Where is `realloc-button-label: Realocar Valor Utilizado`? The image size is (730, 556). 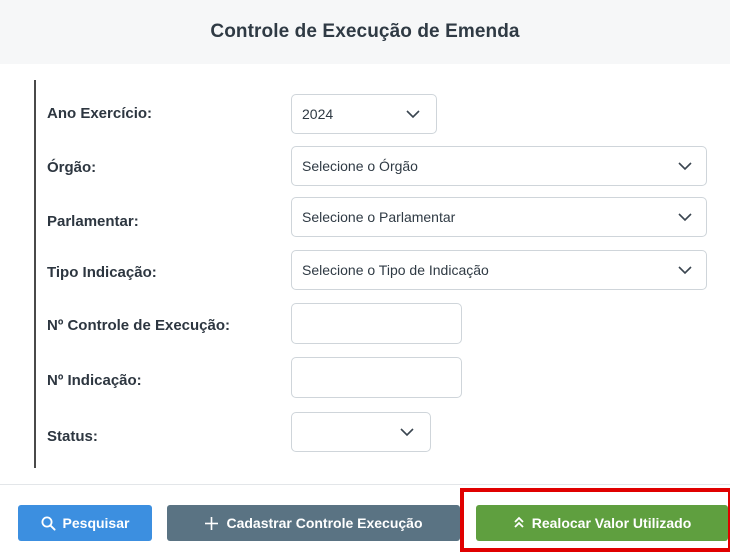
realloc-button-label: Realocar Valor Utilizado is located at coordinates (611, 523).